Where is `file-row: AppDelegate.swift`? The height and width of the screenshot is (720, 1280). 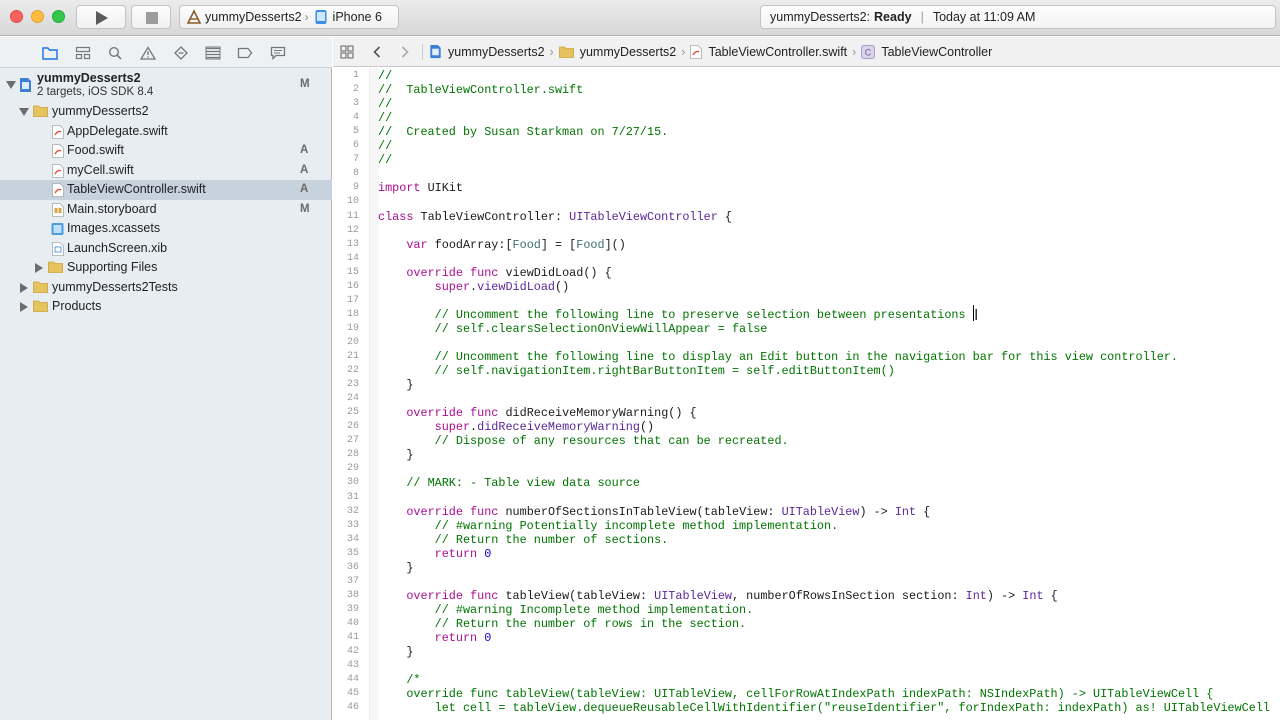 file-row: AppDelegate.swift is located at coordinates (166, 132).